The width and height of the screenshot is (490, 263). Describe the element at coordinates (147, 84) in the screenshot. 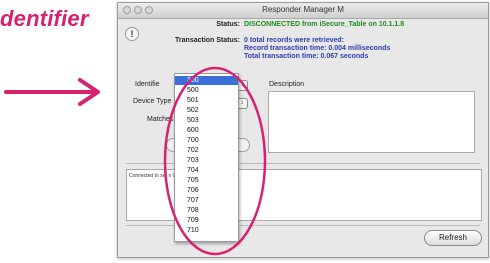

I see `identifier-label: Identifie` at that location.